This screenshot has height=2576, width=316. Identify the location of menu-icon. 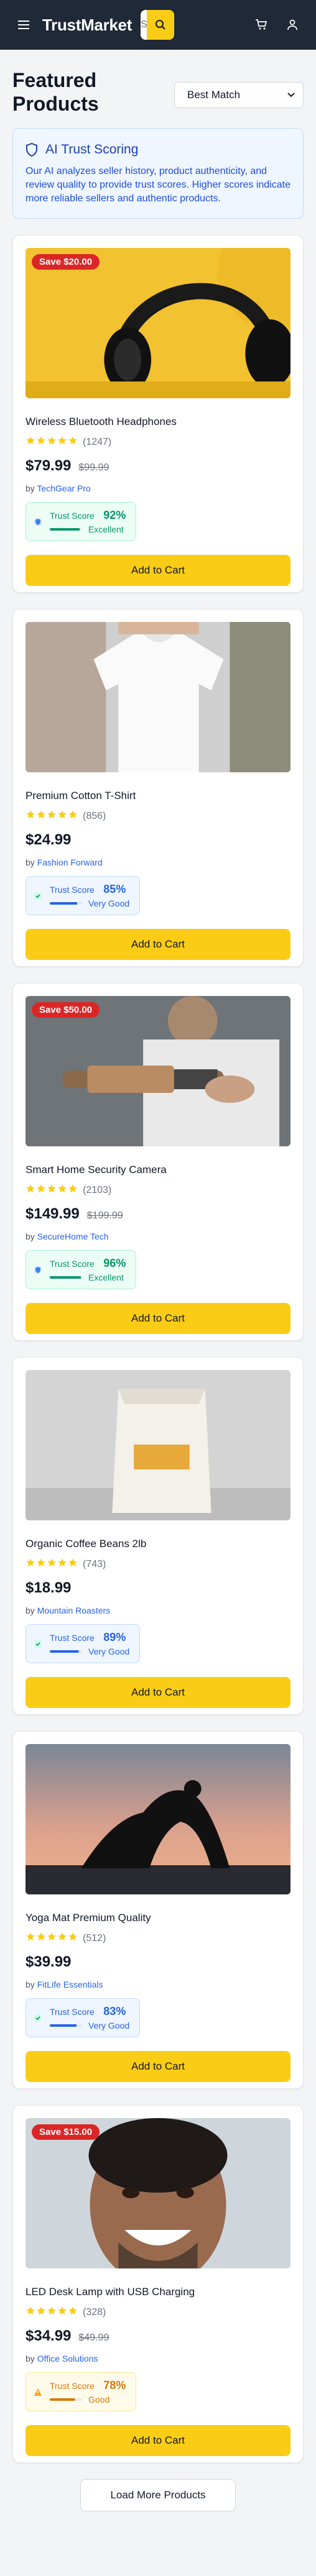
(23, 24).